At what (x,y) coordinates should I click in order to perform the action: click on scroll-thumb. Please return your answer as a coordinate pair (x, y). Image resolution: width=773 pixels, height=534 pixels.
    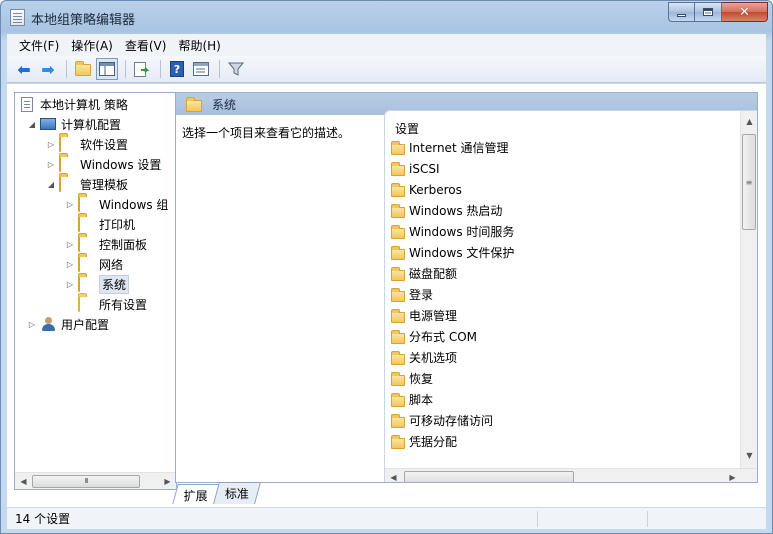
    Looking at the image, I should click on (489, 476).